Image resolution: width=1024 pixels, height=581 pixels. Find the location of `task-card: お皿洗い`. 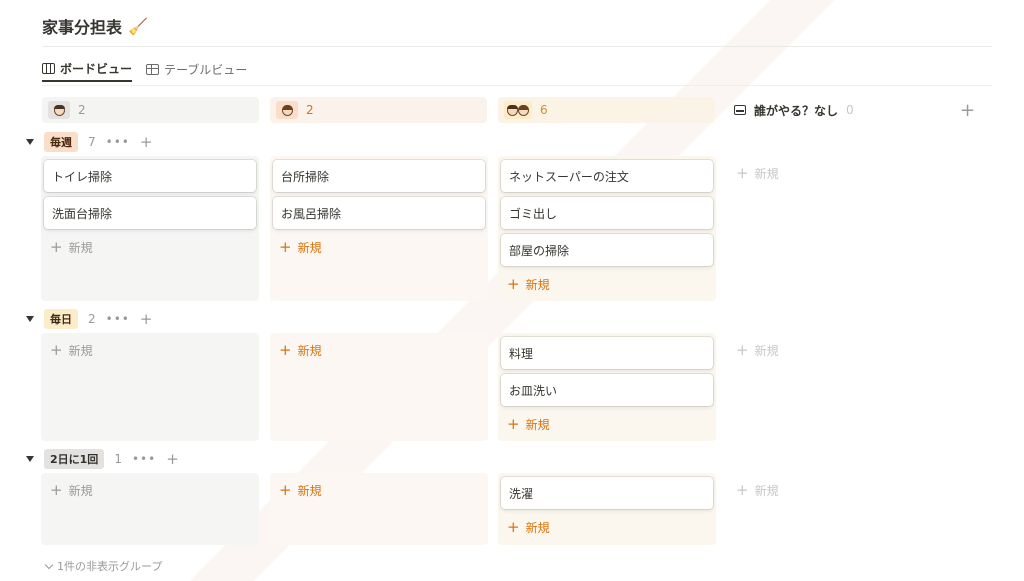

task-card: お皿洗い is located at coordinates (607, 390).